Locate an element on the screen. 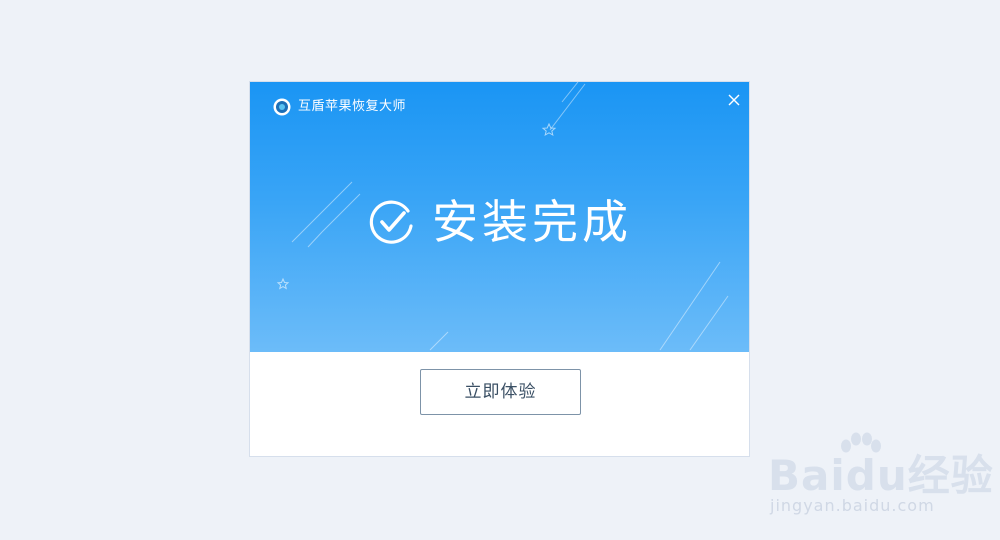  close-icon is located at coordinates (734, 100).